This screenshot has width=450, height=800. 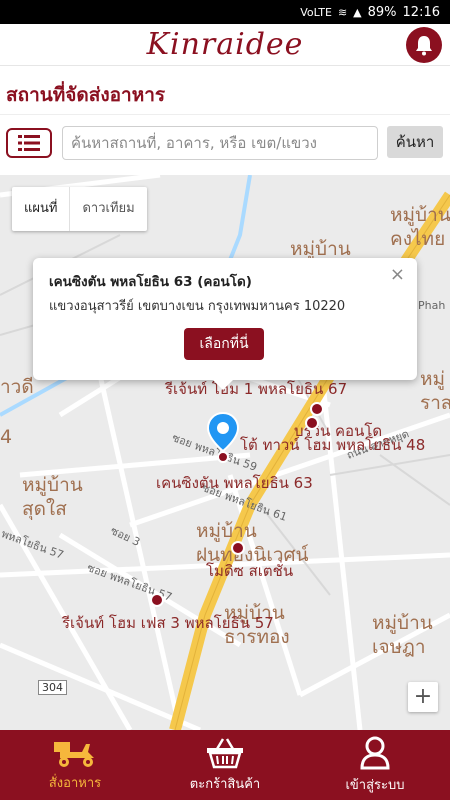 I want to click on signal-icon: ▲, so click(x=357, y=12).